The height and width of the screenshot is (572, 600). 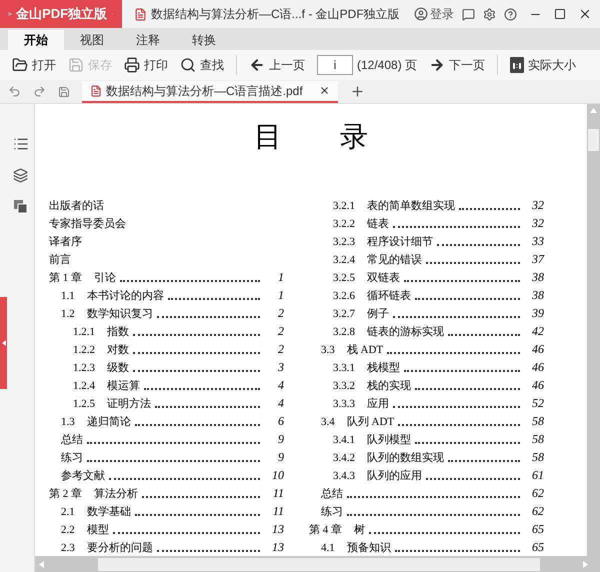 I want to click on page-number: 9, so click(x=280, y=457).